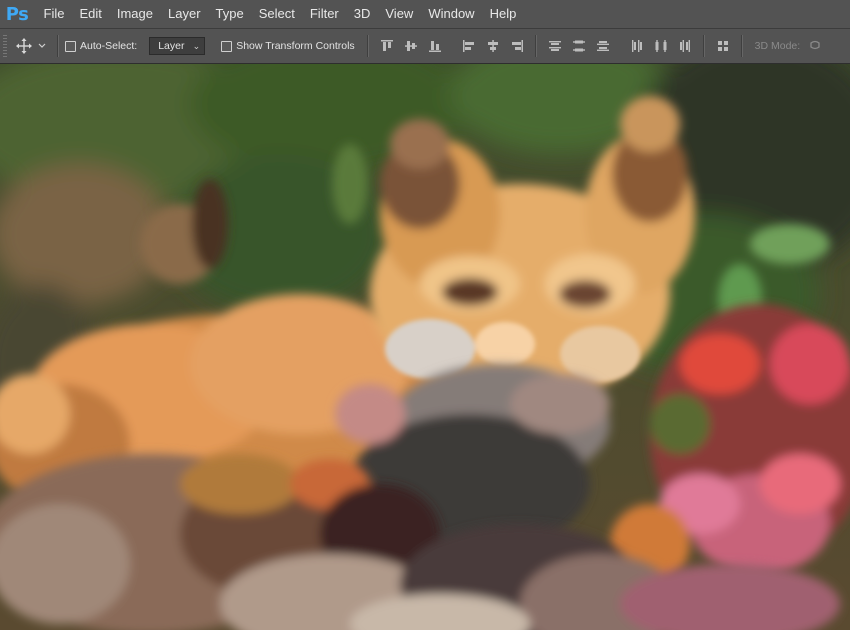 This screenshot has width=850, height=630. I want to click on align-vertical-centers-button, so click(411, 46).